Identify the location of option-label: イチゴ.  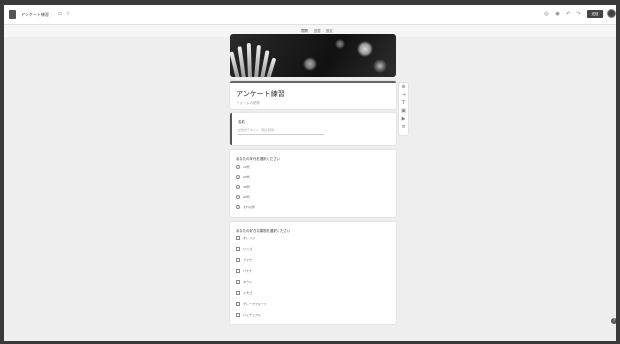
(248, 293).